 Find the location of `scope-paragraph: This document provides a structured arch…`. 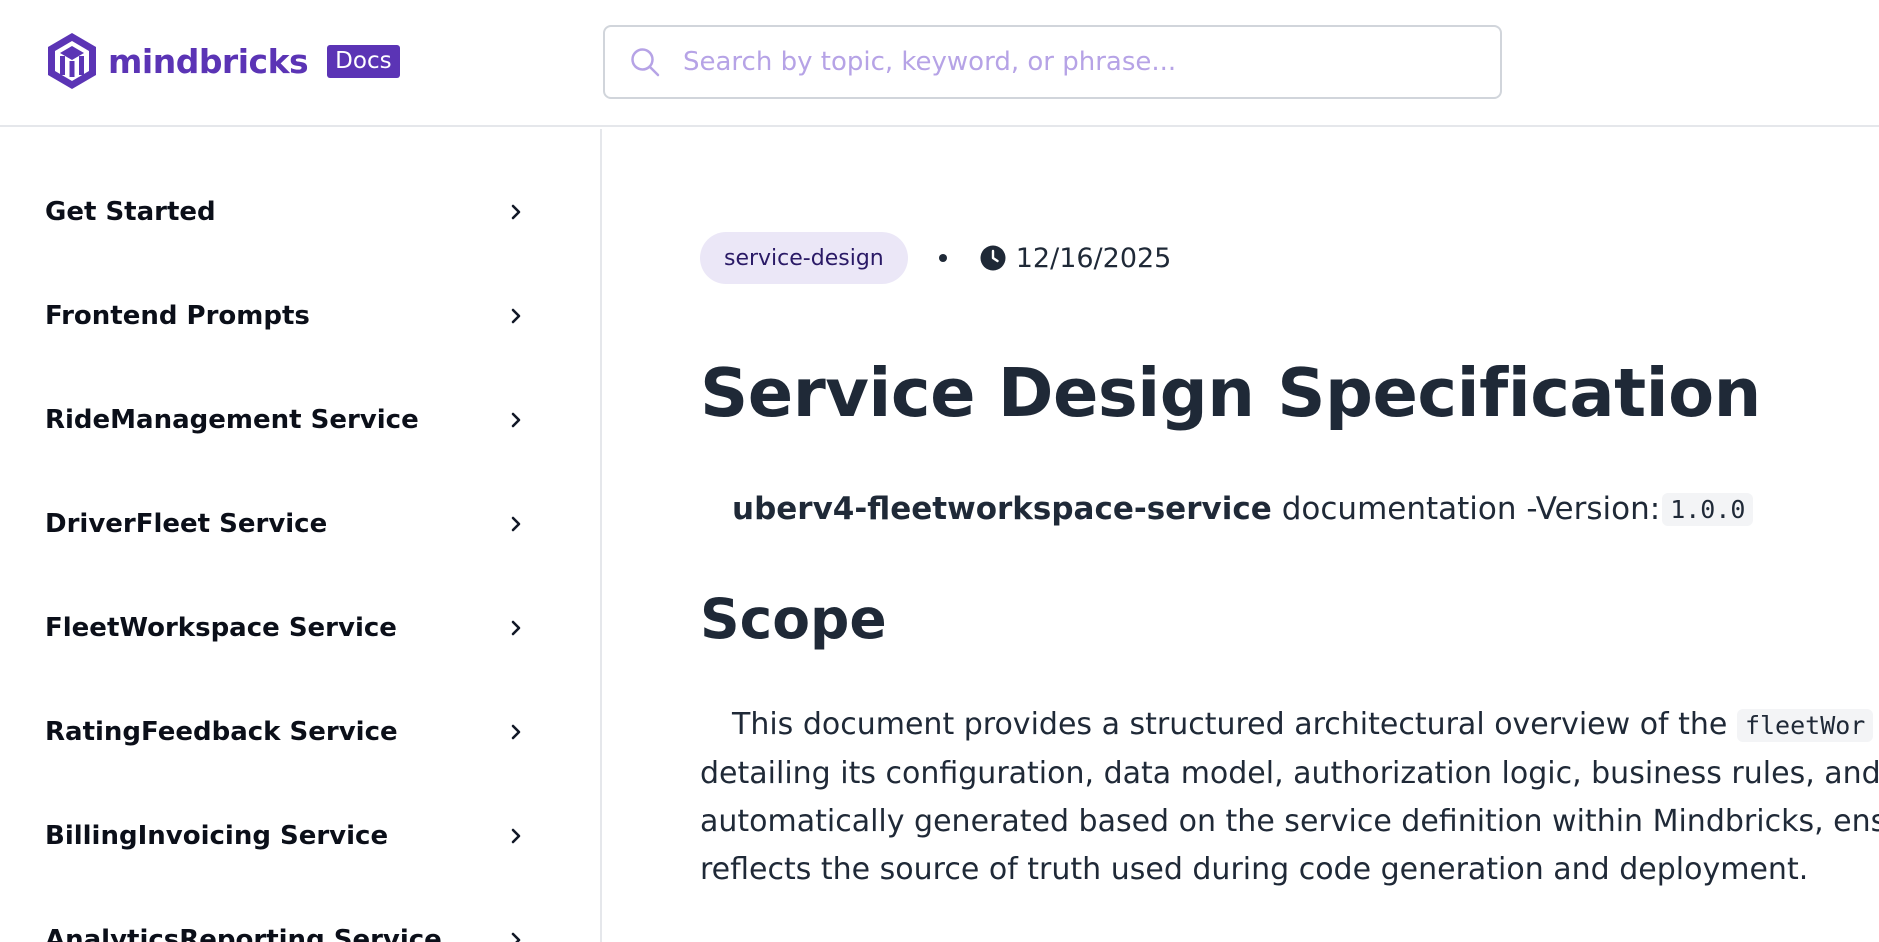

scope-paragraph: This document provides a structured arch… is located at coordinates (1289, 797).